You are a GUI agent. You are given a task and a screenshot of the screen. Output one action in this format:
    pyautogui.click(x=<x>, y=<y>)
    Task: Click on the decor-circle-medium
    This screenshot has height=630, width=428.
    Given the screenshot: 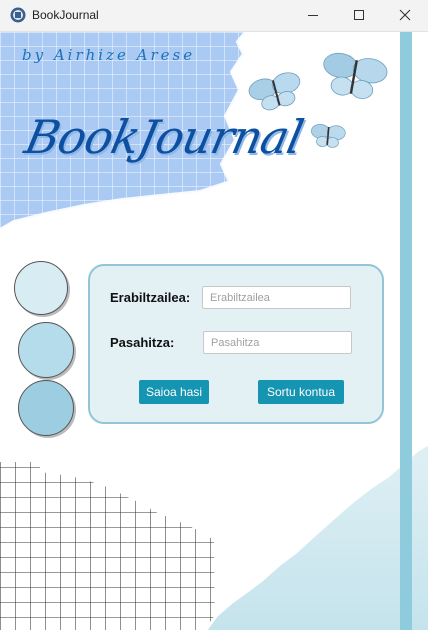 What is the action you would take?
    pyautogui.click(x=46, y=350)
    